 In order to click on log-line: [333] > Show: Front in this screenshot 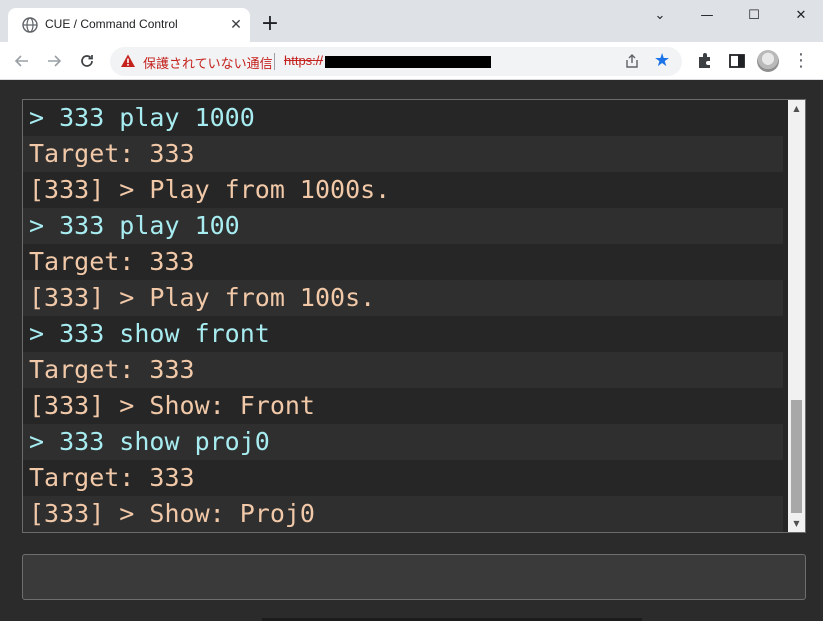, I will do `click(172, 405)`.